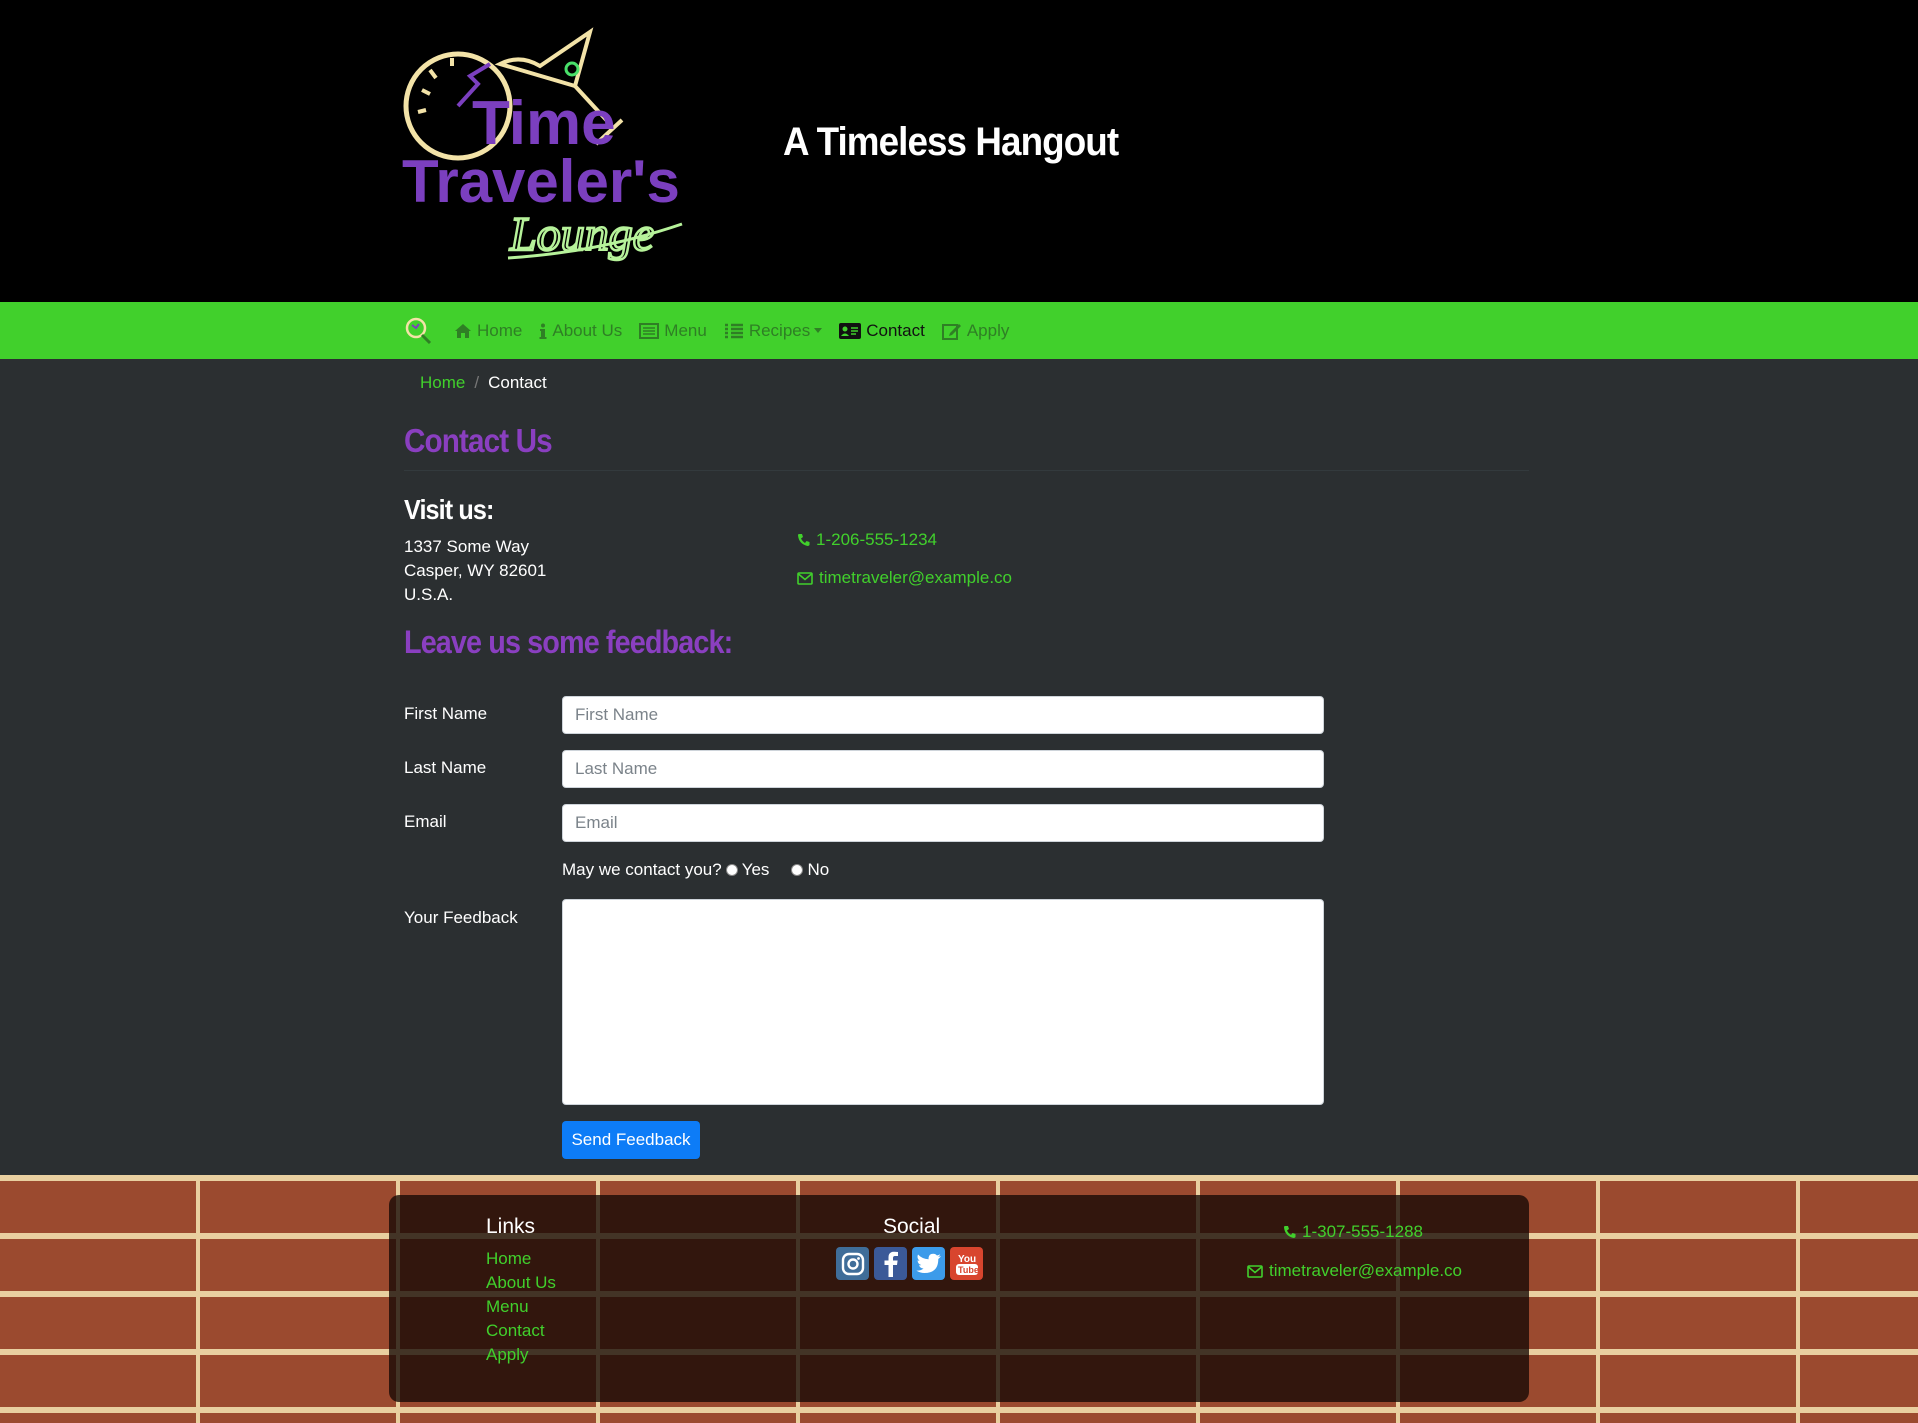  I want to click on first-name-label: First Name, so click(446, 713).